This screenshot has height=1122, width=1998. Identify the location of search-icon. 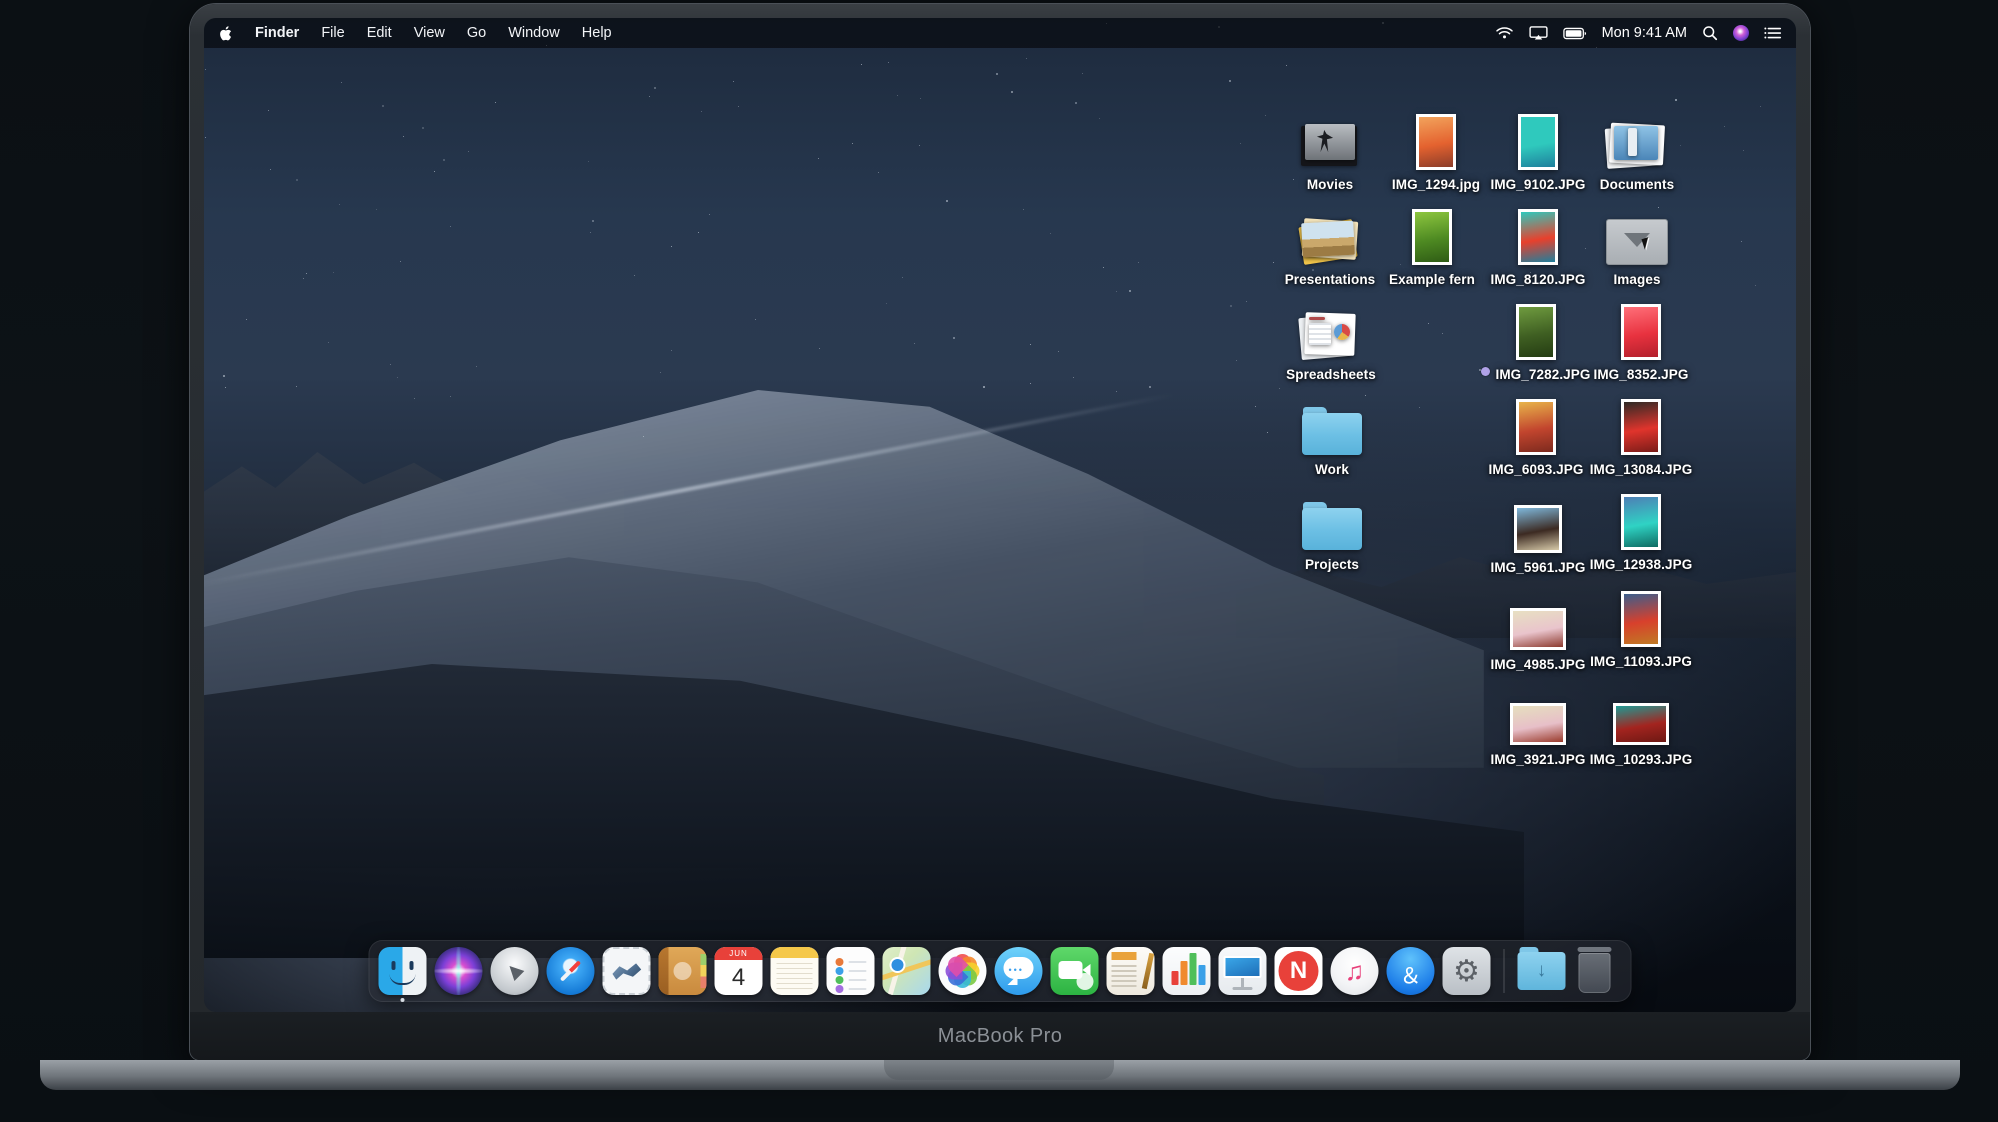
(1710, 33).